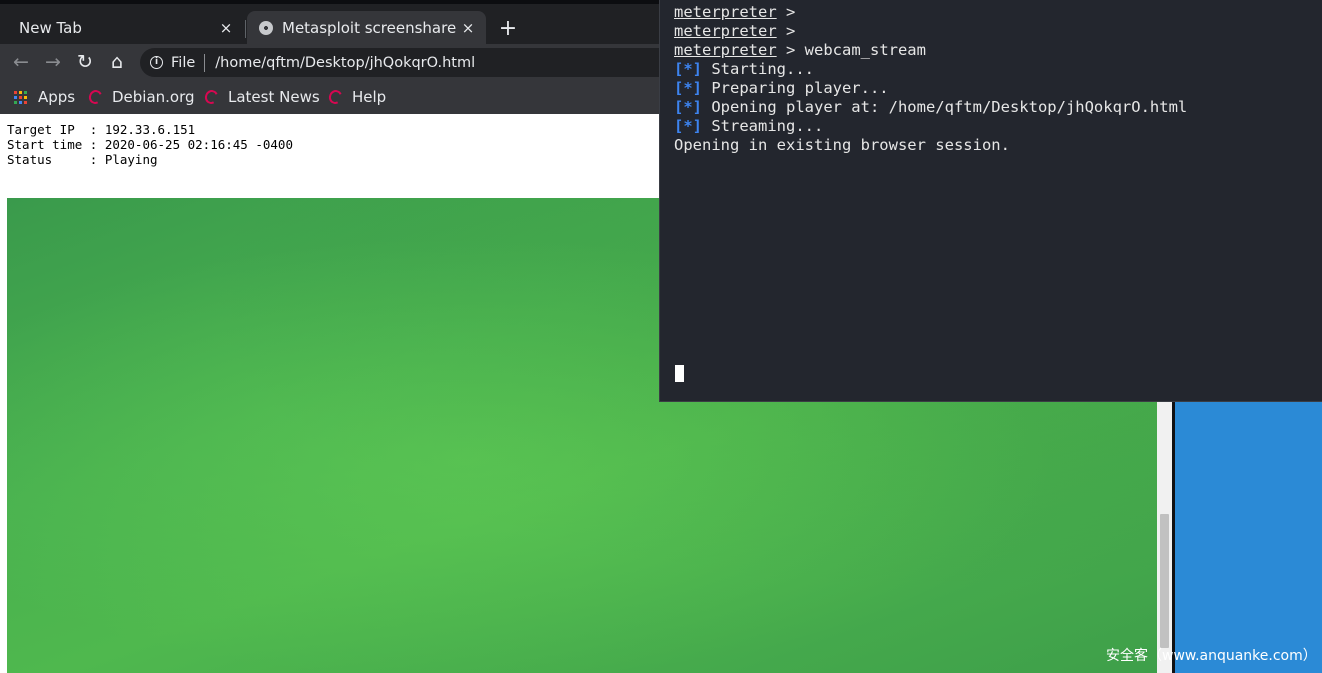 The width and height of the screenshot is (1322, 673). Describe the element at coordinates (153, 97) in the screenshot. I see `bookmark-label: Debian.org` at that location.